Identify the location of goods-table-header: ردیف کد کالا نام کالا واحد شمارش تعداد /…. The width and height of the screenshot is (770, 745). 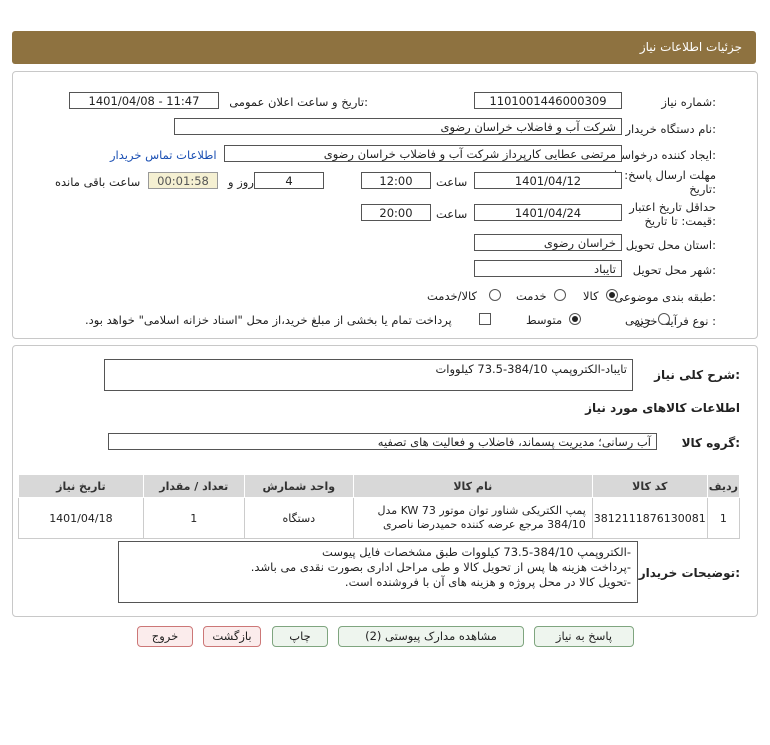
(379, 486).